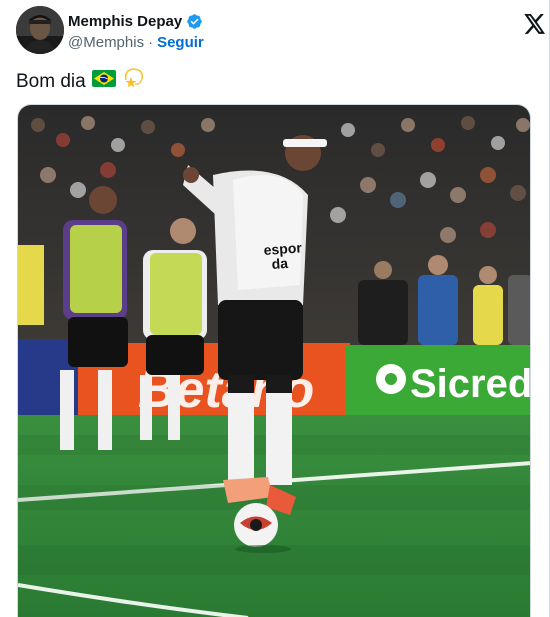 This screenshot has width=550, height=617. What do you see at coordinates (535, 24) in the screenshot?
I see `x-logo-icon` at bounding box center [535, 24].